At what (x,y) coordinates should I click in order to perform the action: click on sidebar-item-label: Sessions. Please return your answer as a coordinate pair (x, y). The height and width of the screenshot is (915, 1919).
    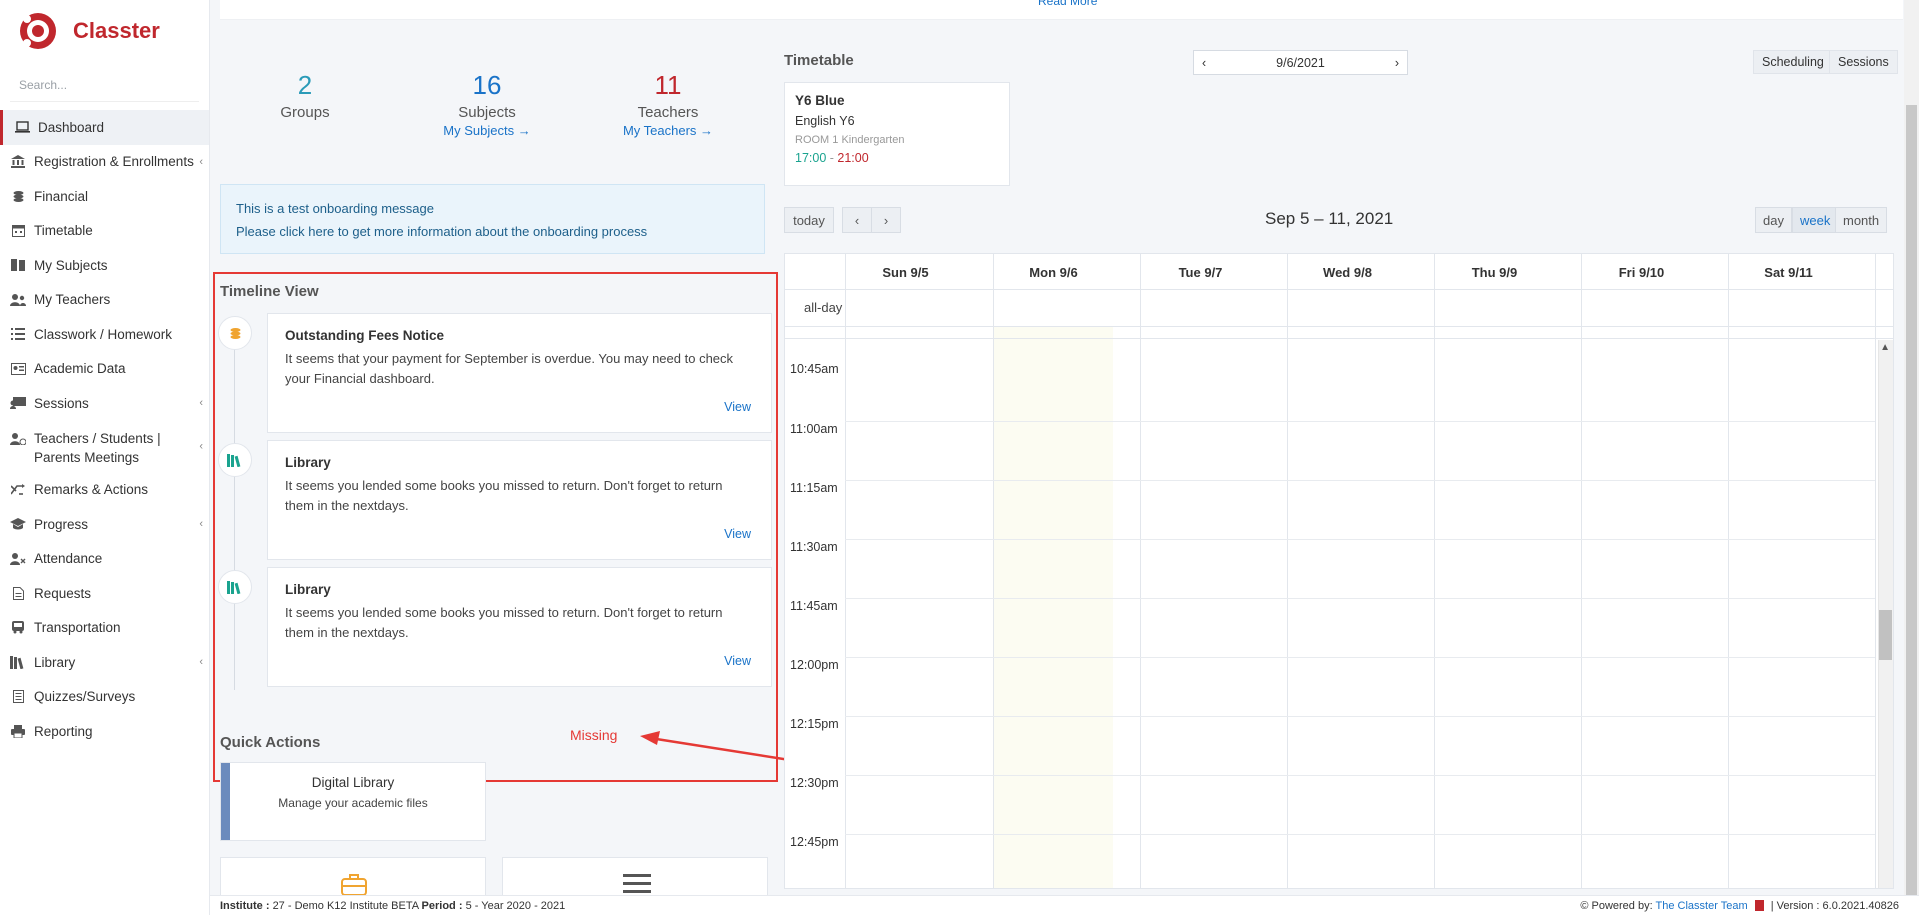
    Looking at the image, I should click on (61, 403).